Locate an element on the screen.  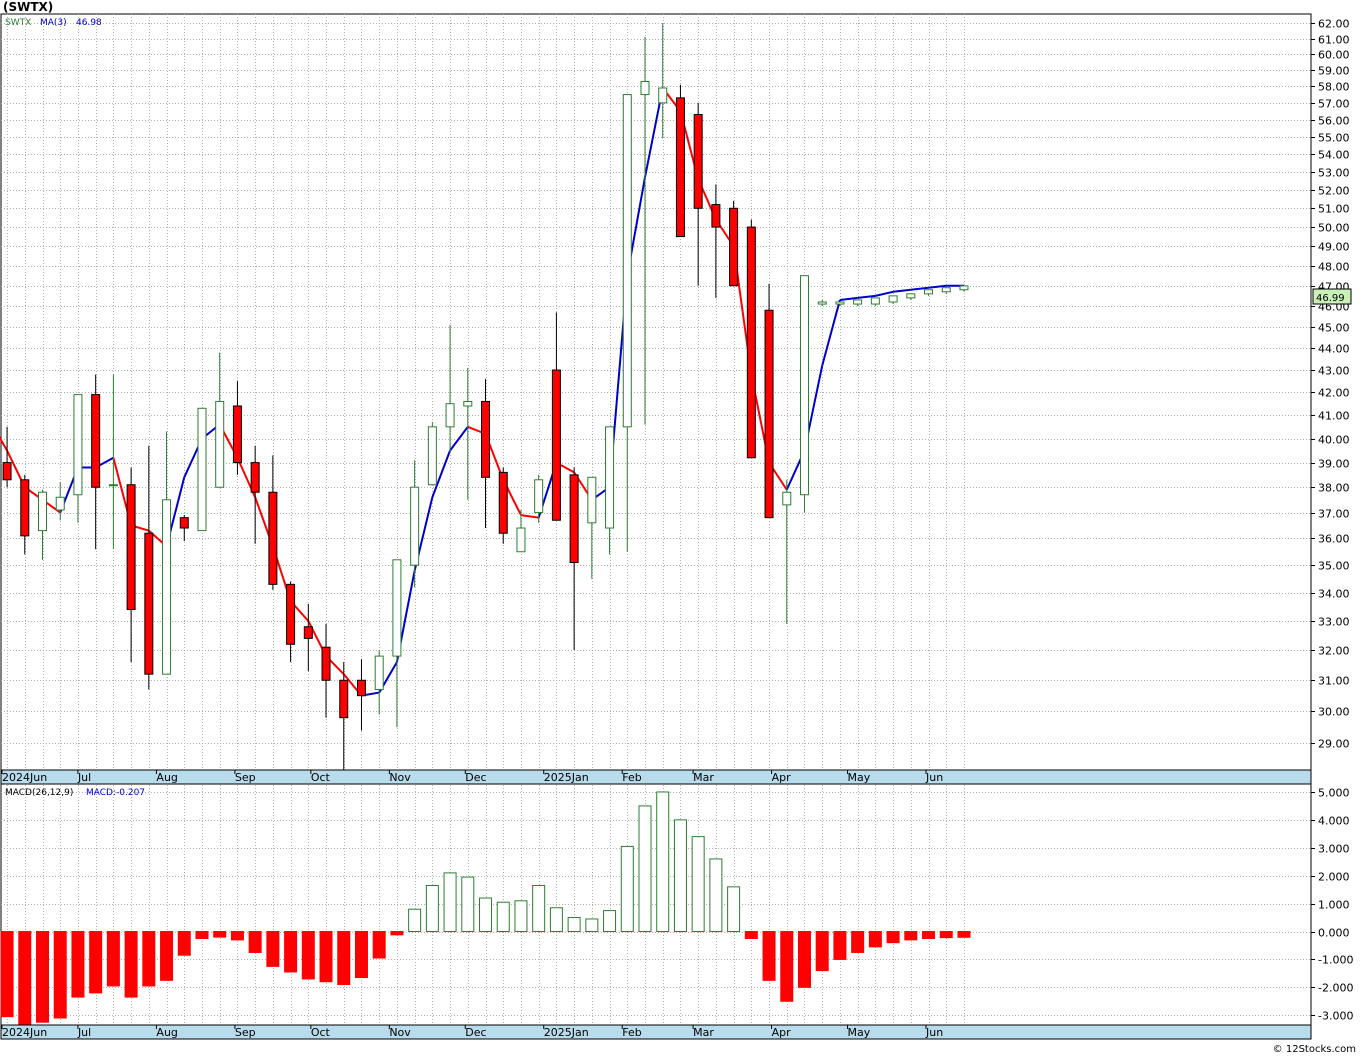
month-label: Dec is located at coordinates (475, 1032).